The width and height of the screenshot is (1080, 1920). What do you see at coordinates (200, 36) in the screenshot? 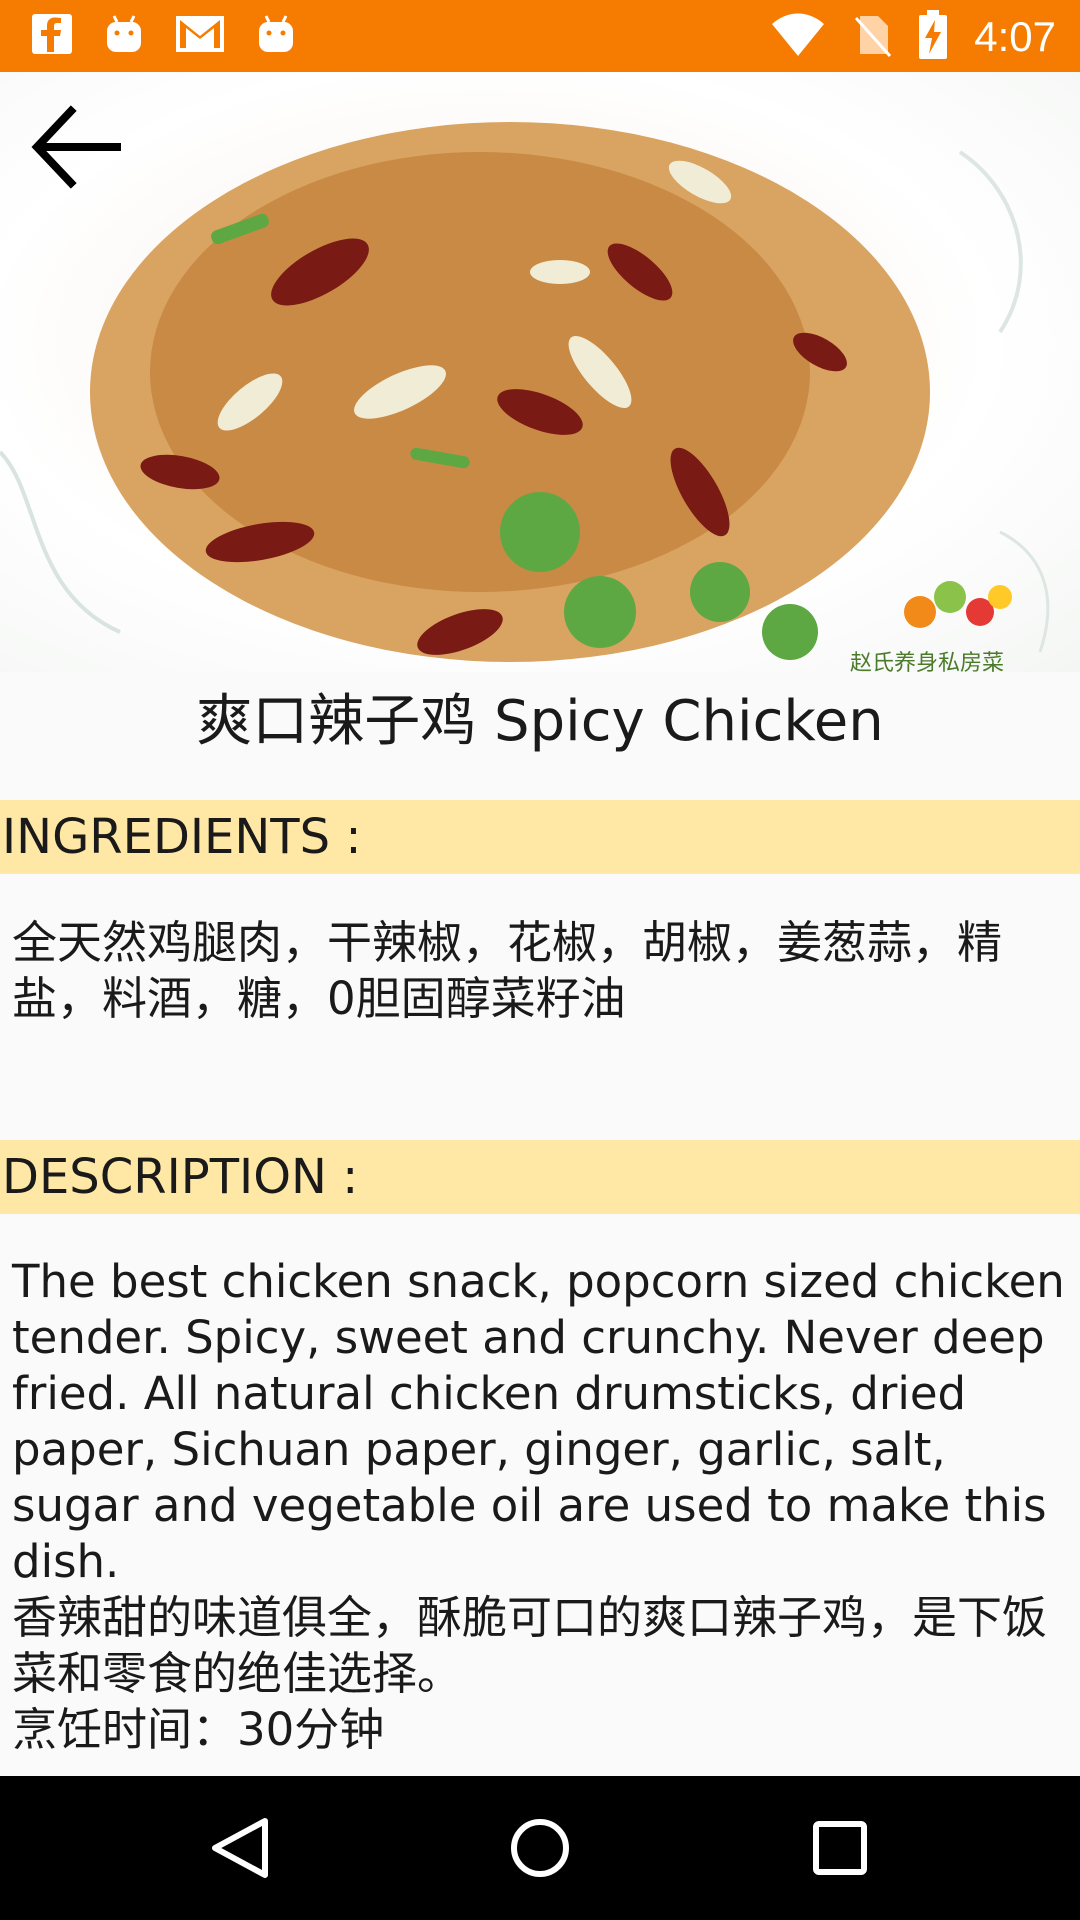
I see `gmail-icon` at bounding box center [200, 36].